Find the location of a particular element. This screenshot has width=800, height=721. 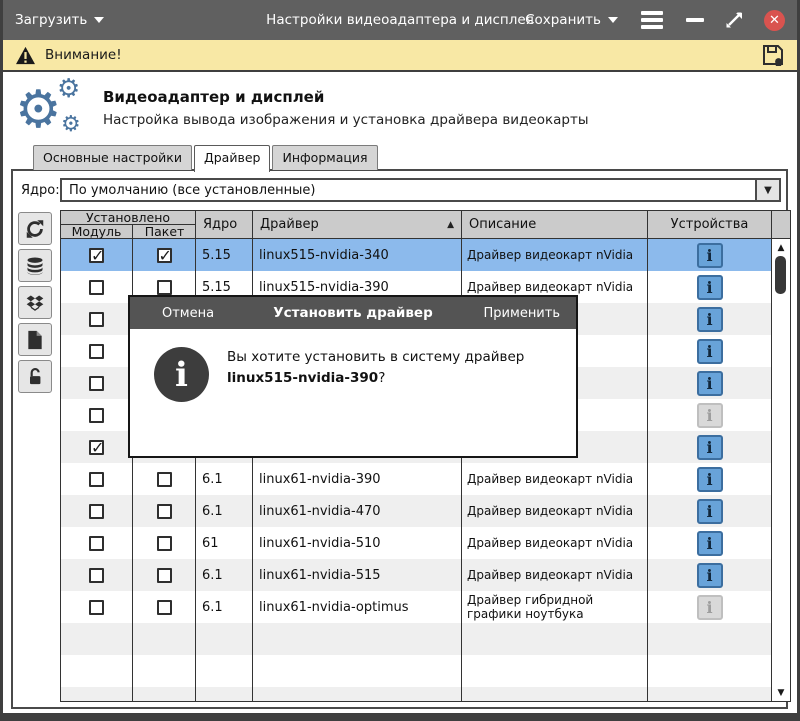

cell-driver: linux61-nvidia-510 is located at coordinates (357, 543).